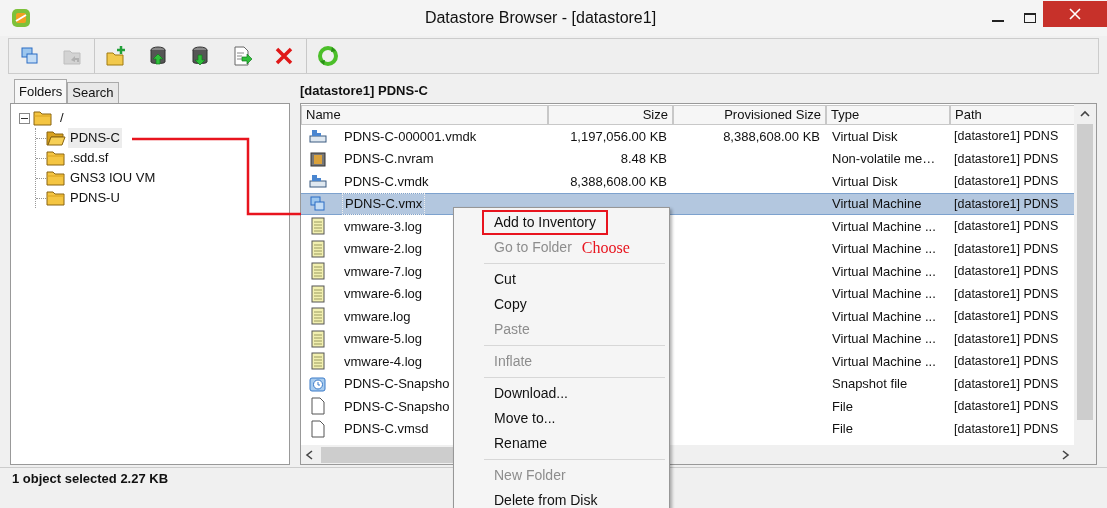 The height and width of the screenshot is (508, 1107). I want to click on vertical-scrollbar, so click(1085, 274).